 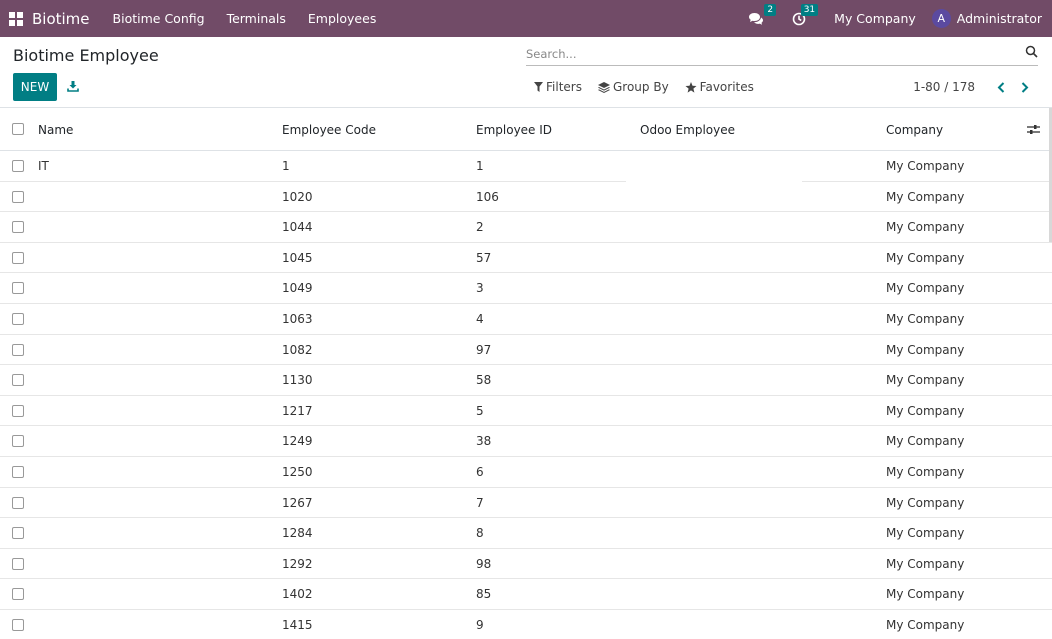 I want to click on table-row: 1217 5 My Company, so click(x=526, y=411).